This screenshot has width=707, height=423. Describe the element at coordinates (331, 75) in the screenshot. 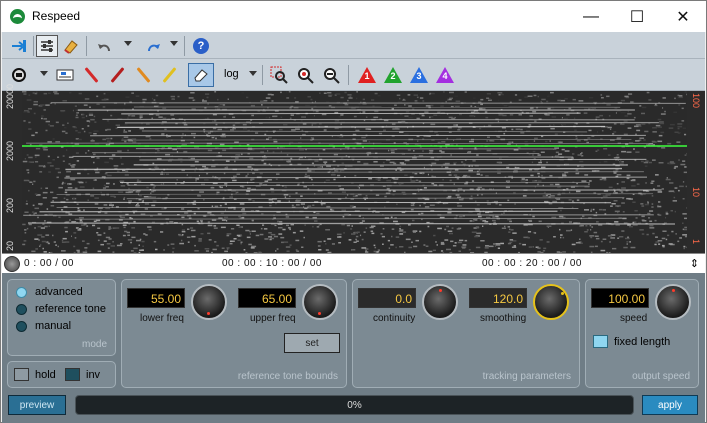

I see `zoom-out-icon` at that location.